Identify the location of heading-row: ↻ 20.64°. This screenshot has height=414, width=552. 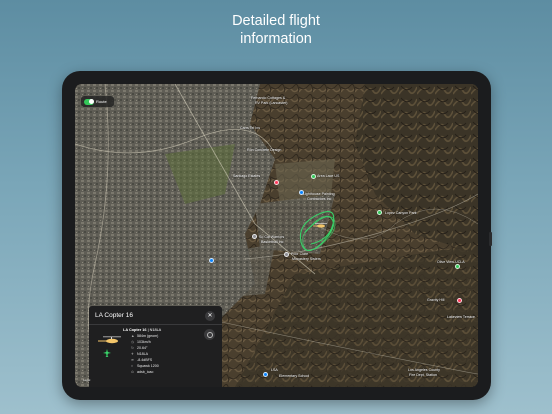
(139, 348).